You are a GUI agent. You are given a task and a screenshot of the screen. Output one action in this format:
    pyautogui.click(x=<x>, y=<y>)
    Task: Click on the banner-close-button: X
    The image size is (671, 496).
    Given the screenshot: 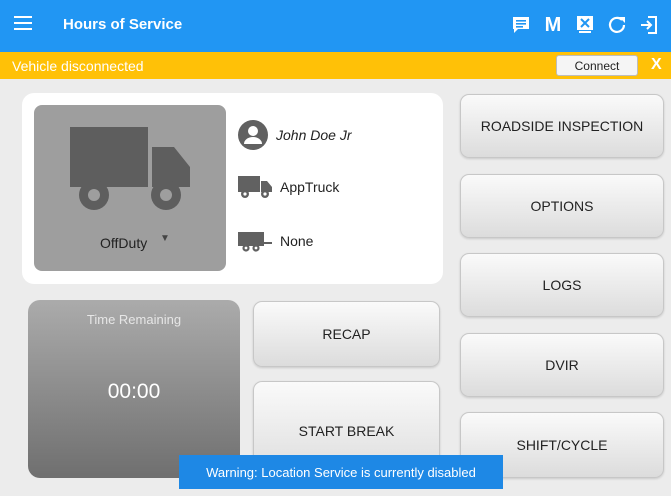 What is the action you would take?
    pyautogui.click(x=656, y=65)
    